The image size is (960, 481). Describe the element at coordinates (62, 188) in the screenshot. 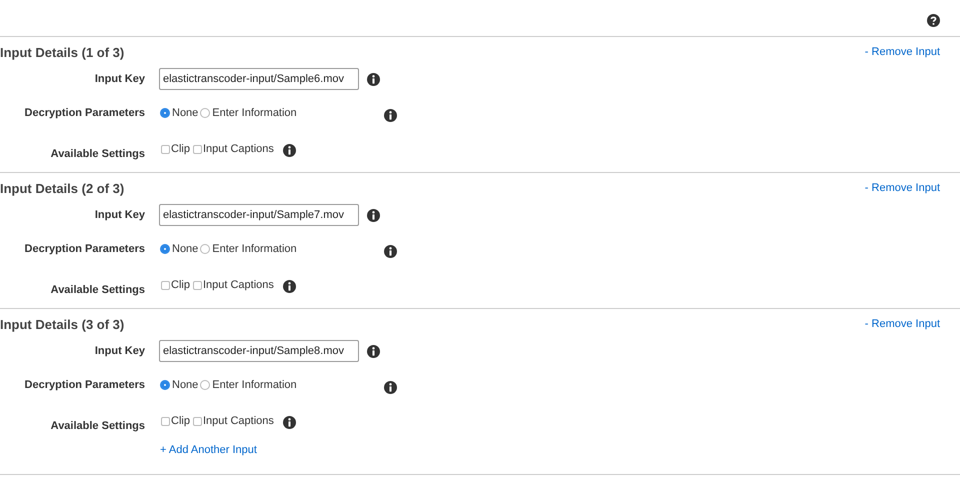

I see `section-title: Input Details (2 of 3)` at that location.